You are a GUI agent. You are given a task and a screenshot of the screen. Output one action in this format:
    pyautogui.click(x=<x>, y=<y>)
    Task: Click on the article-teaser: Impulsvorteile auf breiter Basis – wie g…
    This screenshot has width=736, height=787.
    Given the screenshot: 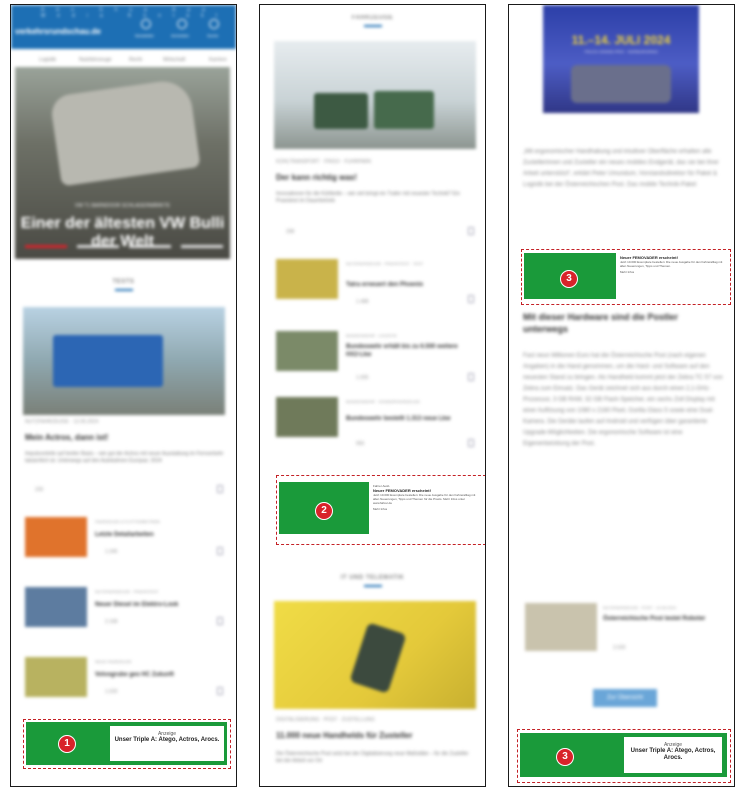 What is the action you would take?
    pyautogui.click(x=124, y=457)
    